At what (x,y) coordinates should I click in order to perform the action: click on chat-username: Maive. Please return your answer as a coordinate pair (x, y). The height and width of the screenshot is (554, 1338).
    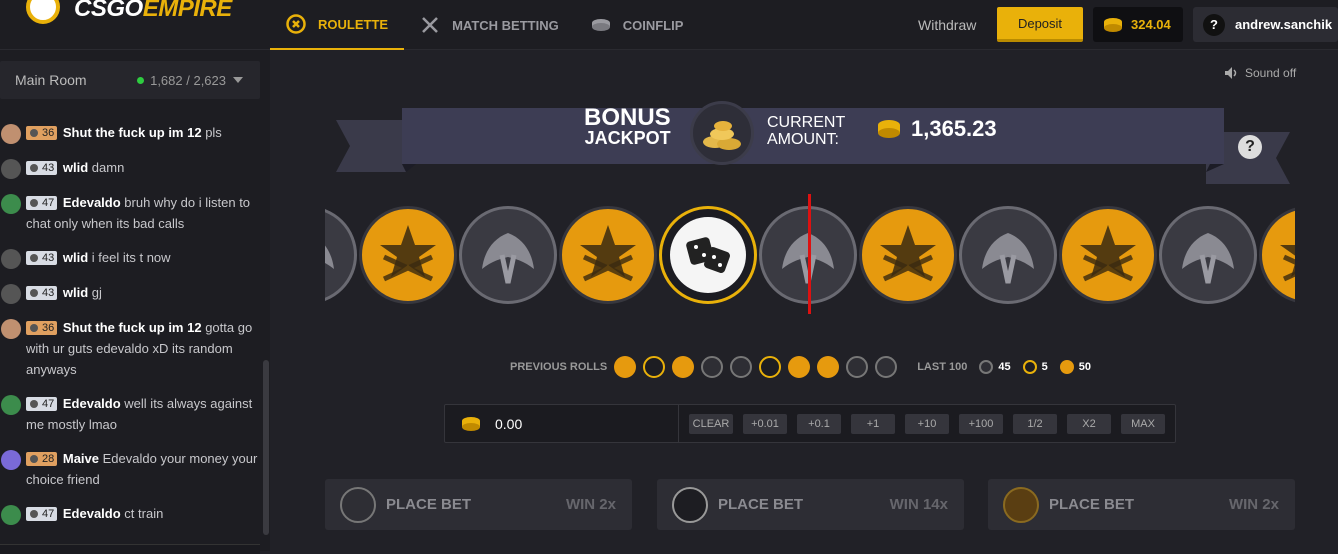
    Looking at the image, I should click on (81, 458).